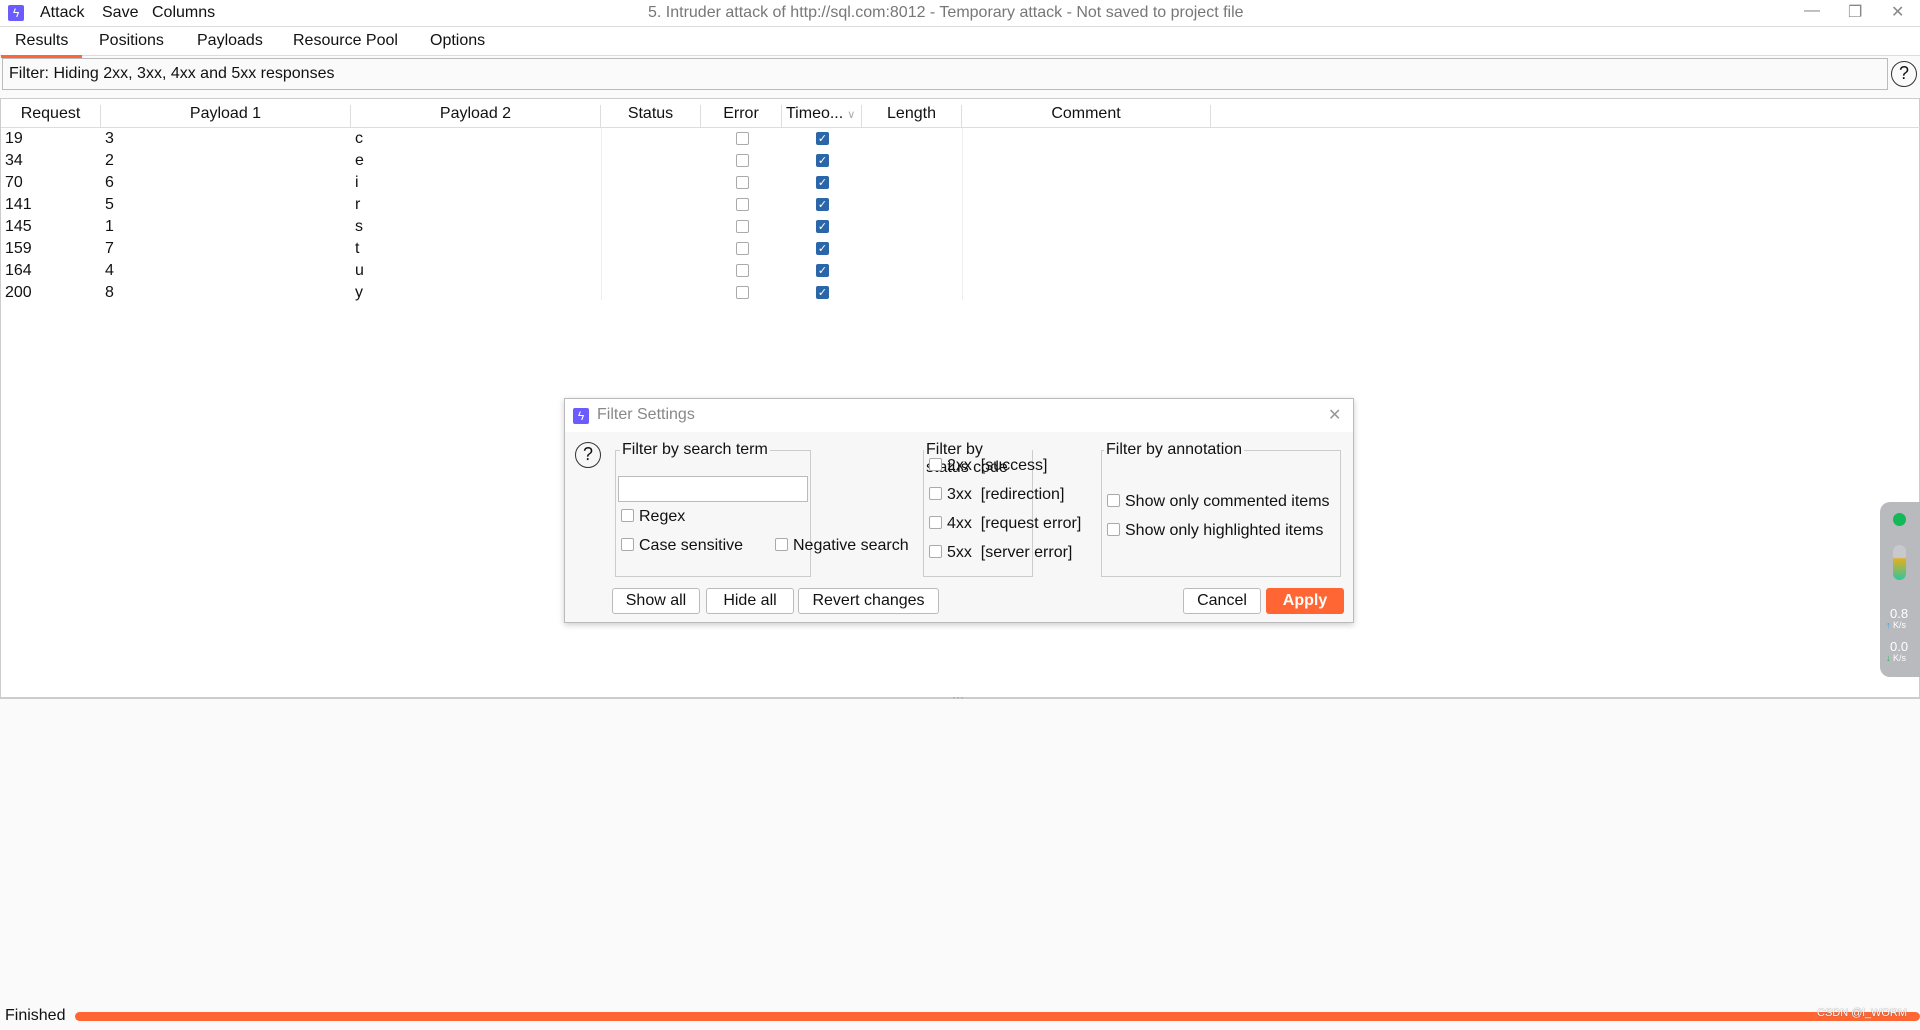 The image size is (1920, 1030). What do you see at coordinates (109, 248) in the screenshot?
I see `payload1-cell: 7` at bounding box center [109, 248].